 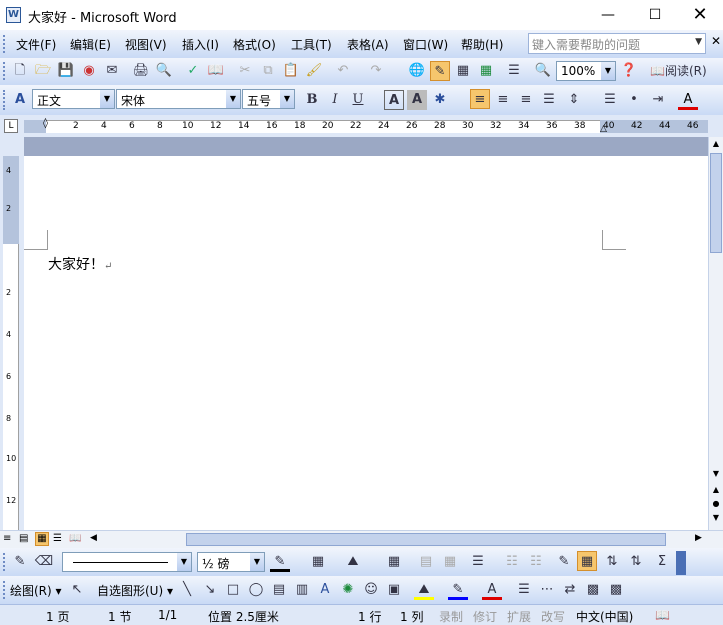 I want to click on oval-icon: ◯, so click(x=256, y=590).